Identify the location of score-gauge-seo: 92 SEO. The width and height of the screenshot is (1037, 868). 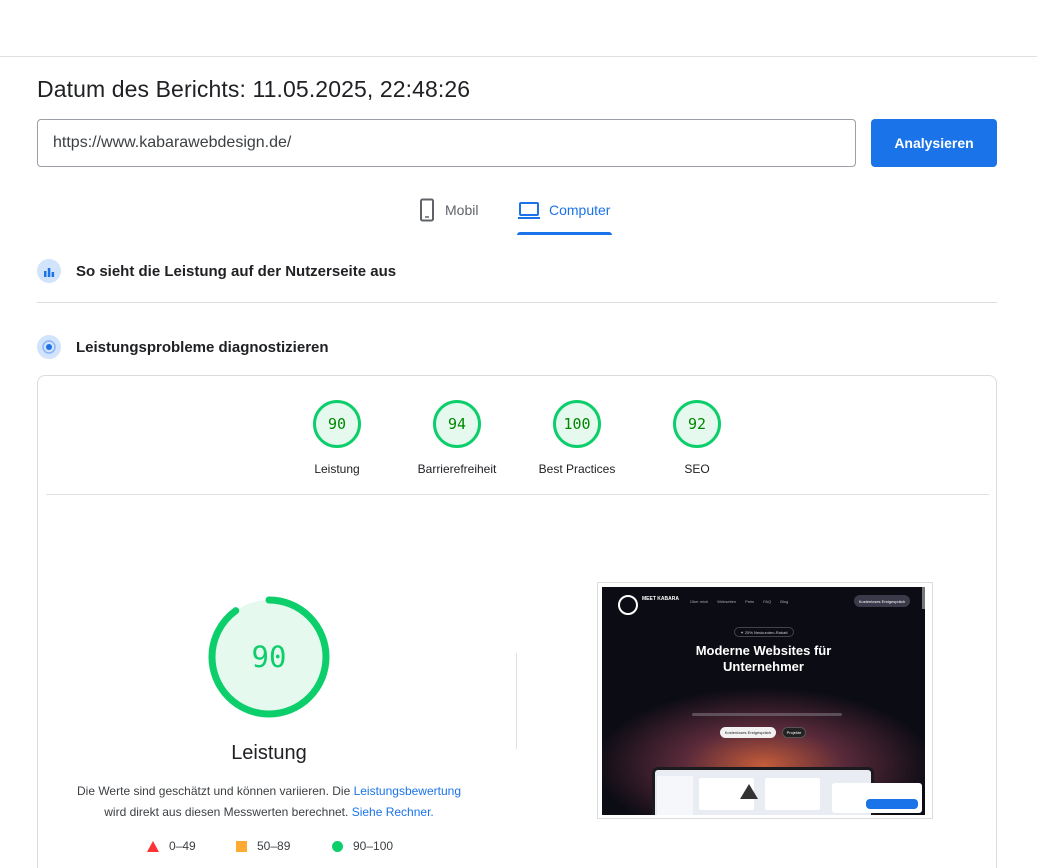
(697, 438).